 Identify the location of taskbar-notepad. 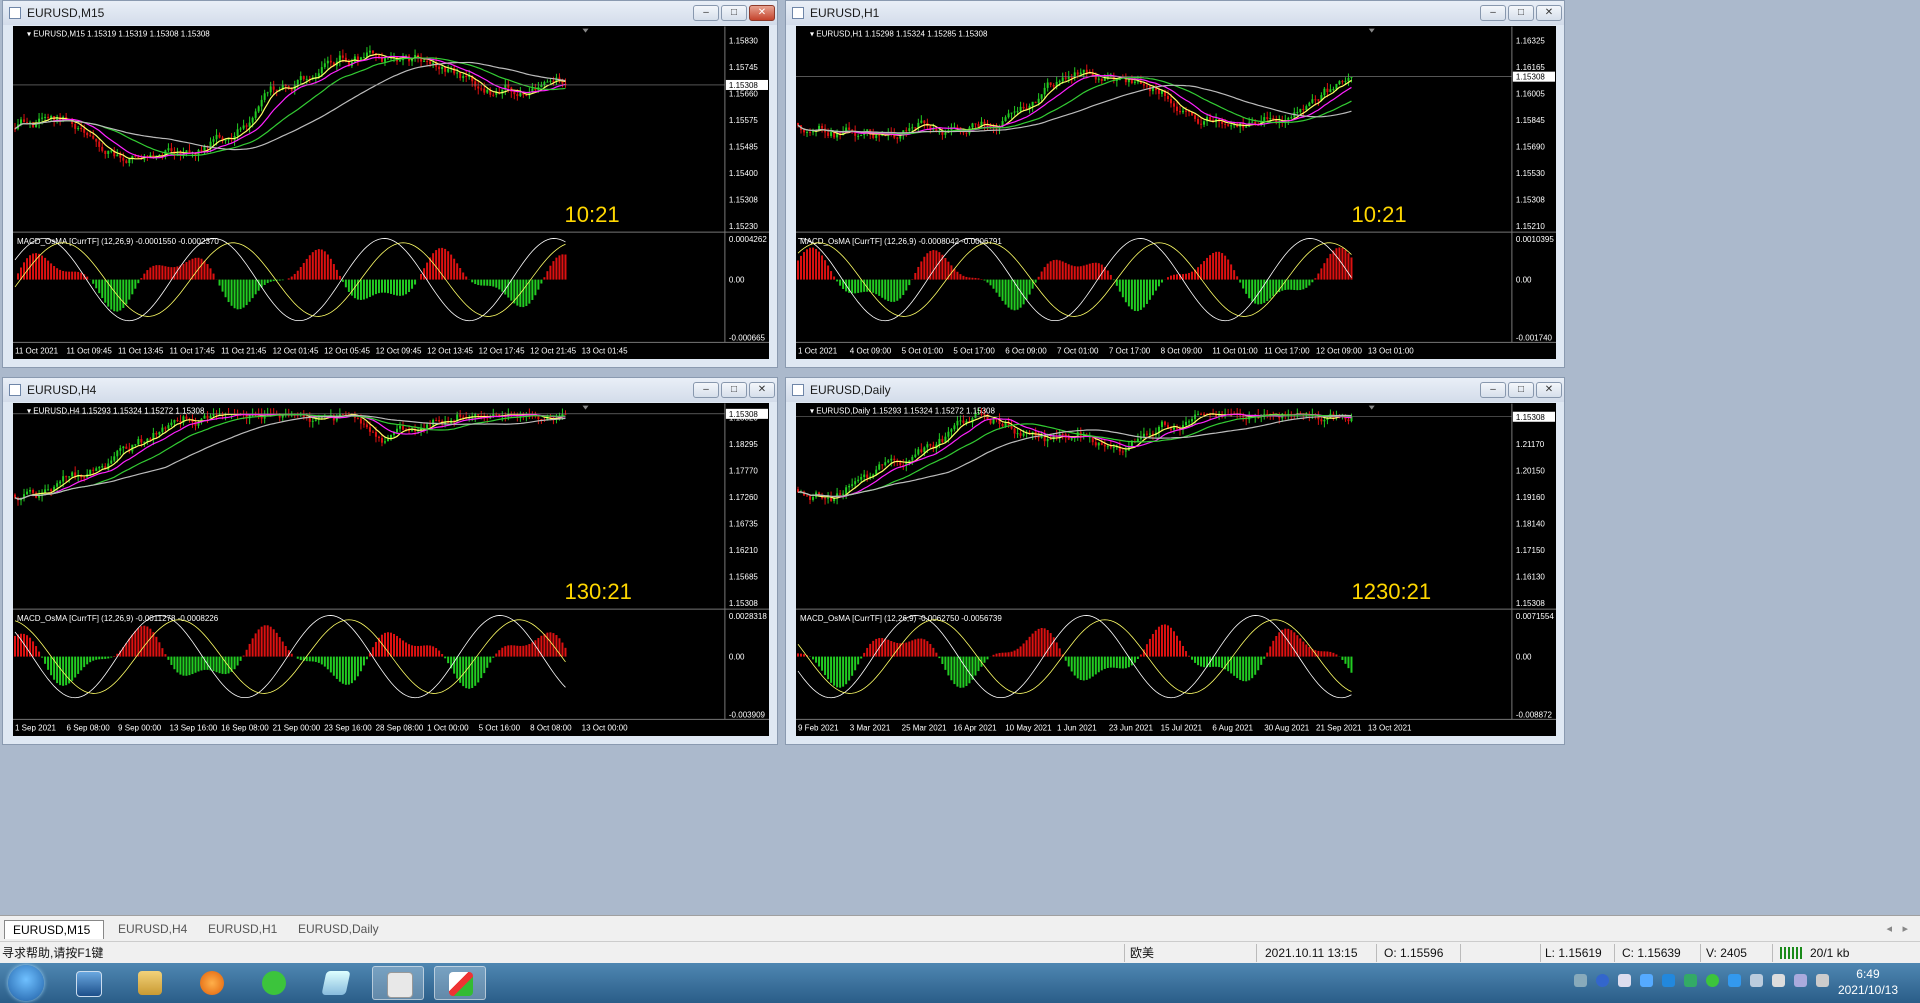
(336, 983).